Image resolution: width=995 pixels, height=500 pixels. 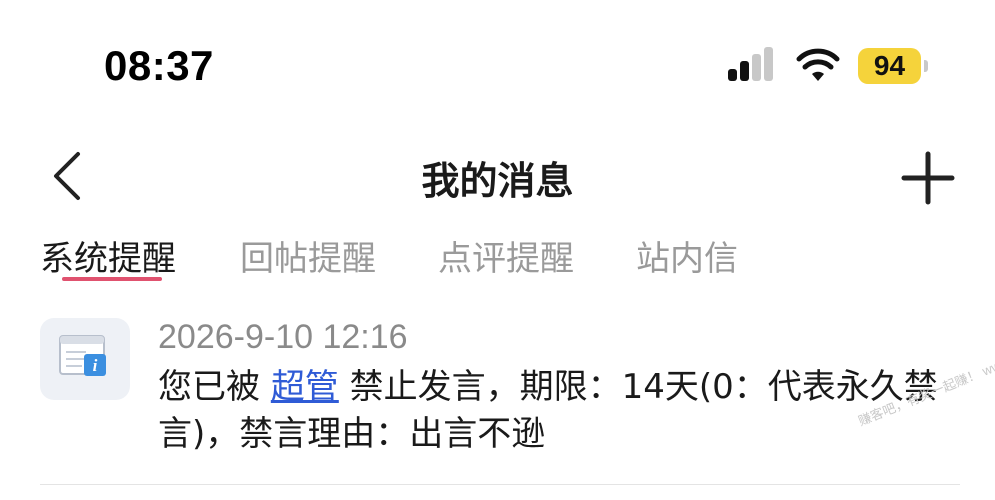 I want to click on battery-indicator: 94, so click(x=893, y=66).